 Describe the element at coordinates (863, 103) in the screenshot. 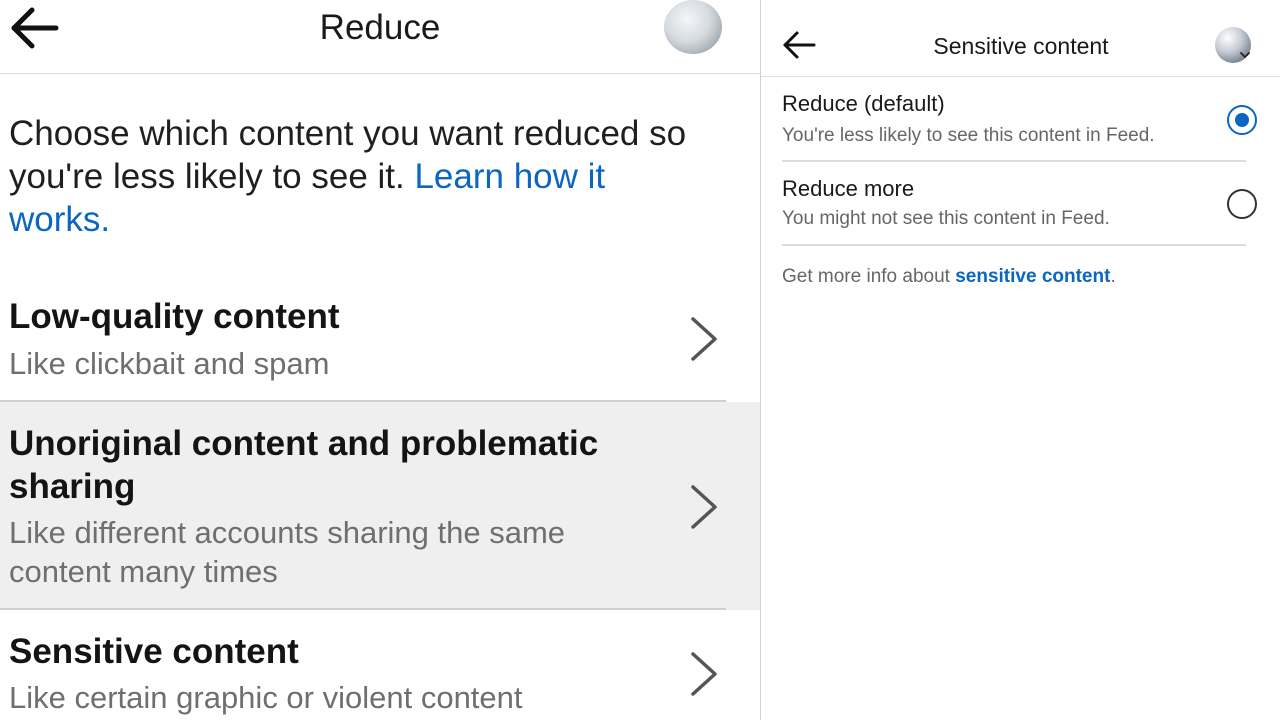

I see `option-title: Reduce (default)` at that location.